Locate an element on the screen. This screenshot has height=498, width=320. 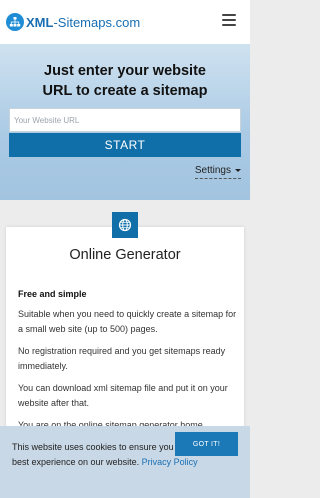
site-logo: XML -Sitemaps.com is located at coordinates (73, 22).